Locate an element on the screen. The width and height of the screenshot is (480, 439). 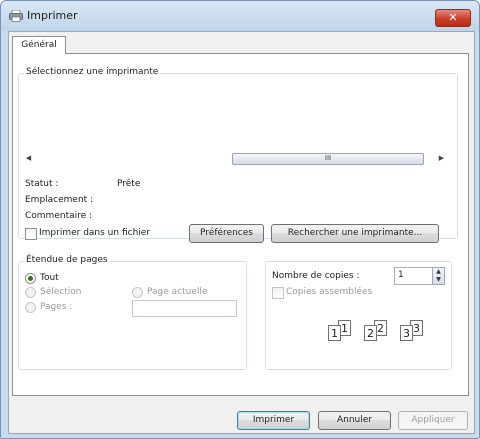
printer-list is located at coordinates (236, 114).